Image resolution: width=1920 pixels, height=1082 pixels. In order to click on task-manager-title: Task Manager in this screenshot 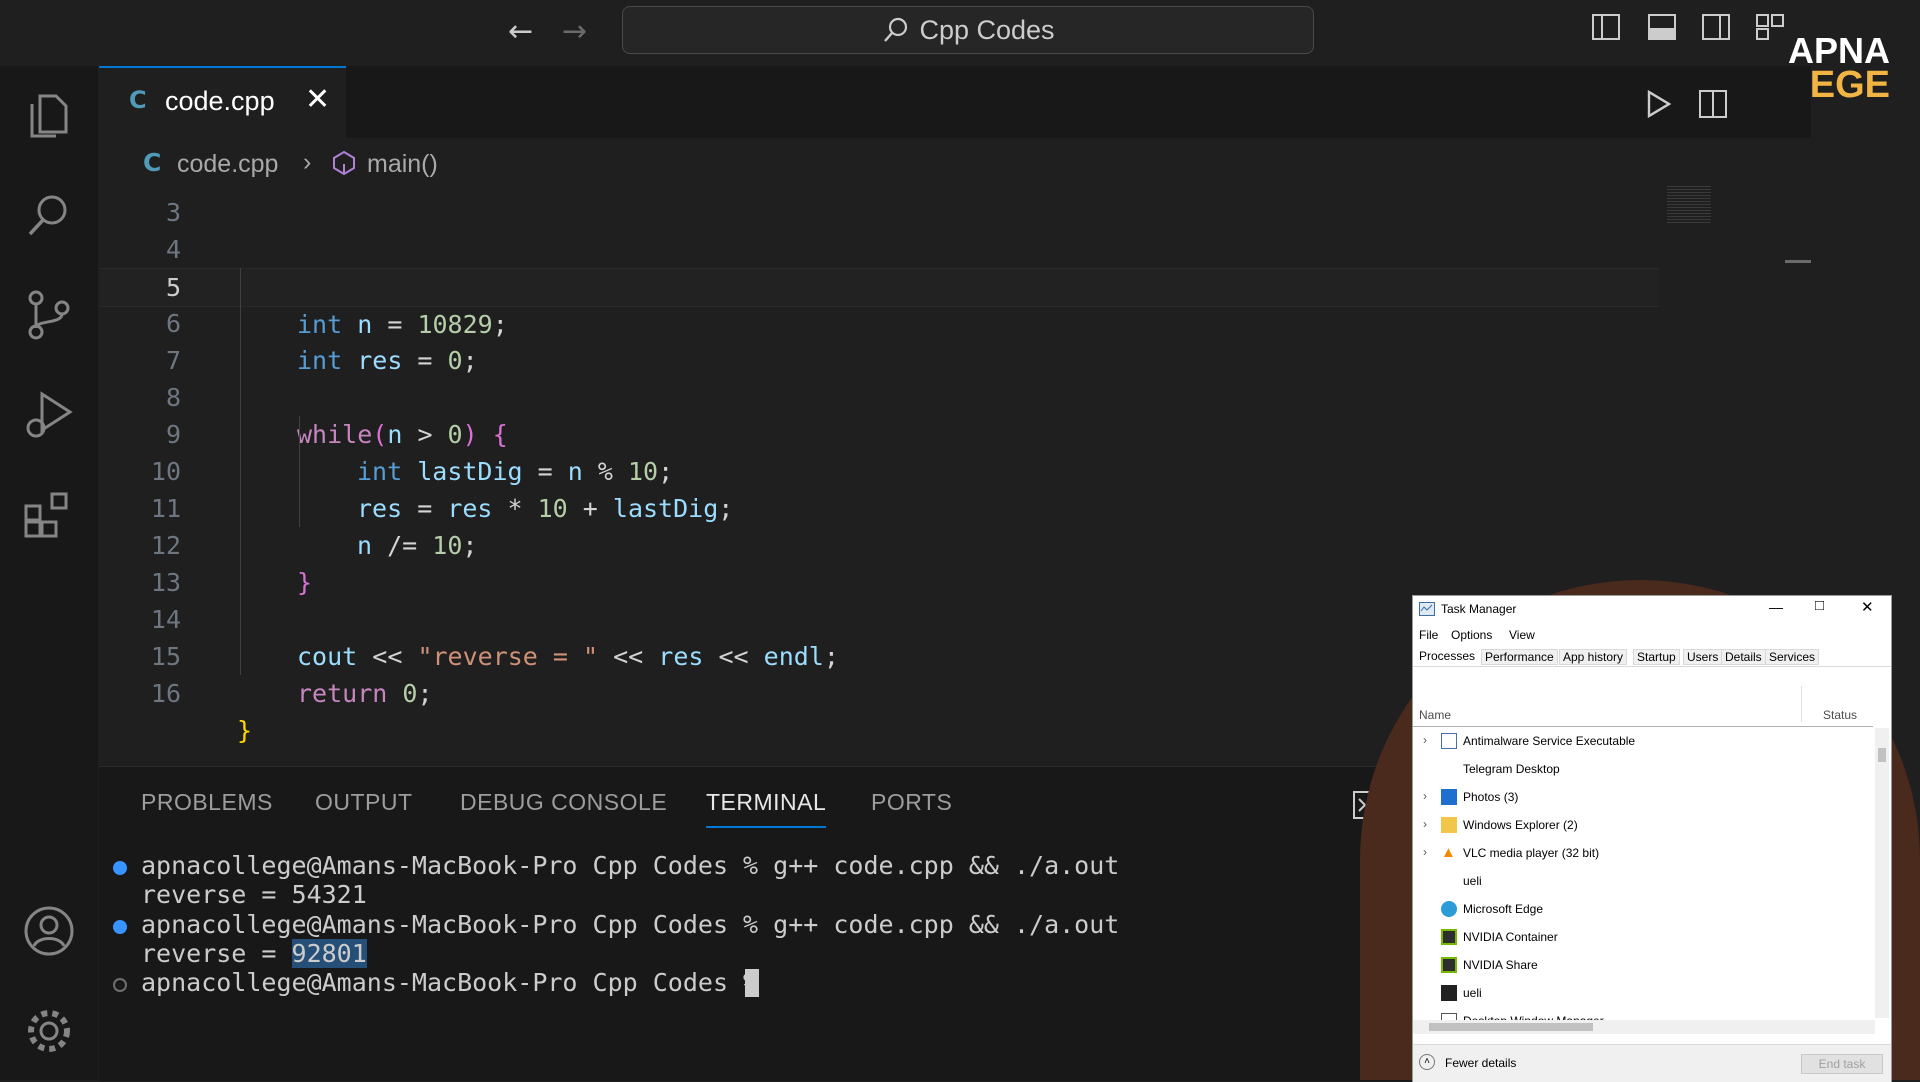, I will do `click(1479, 609)`.